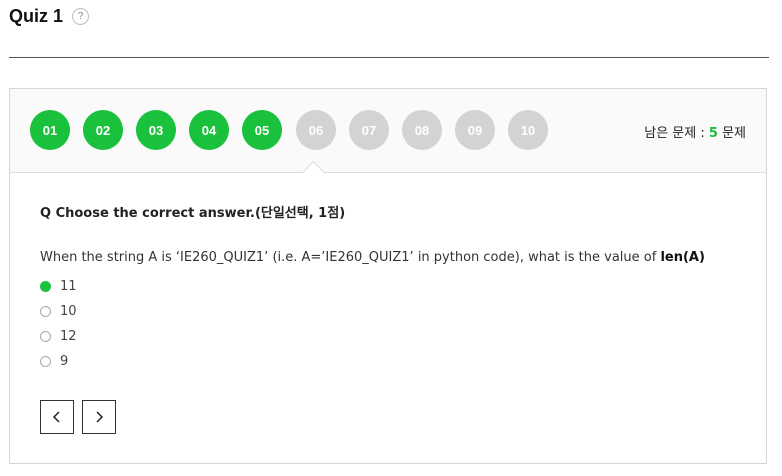  I want to click on chevron-left-icon, so click(56, 417).